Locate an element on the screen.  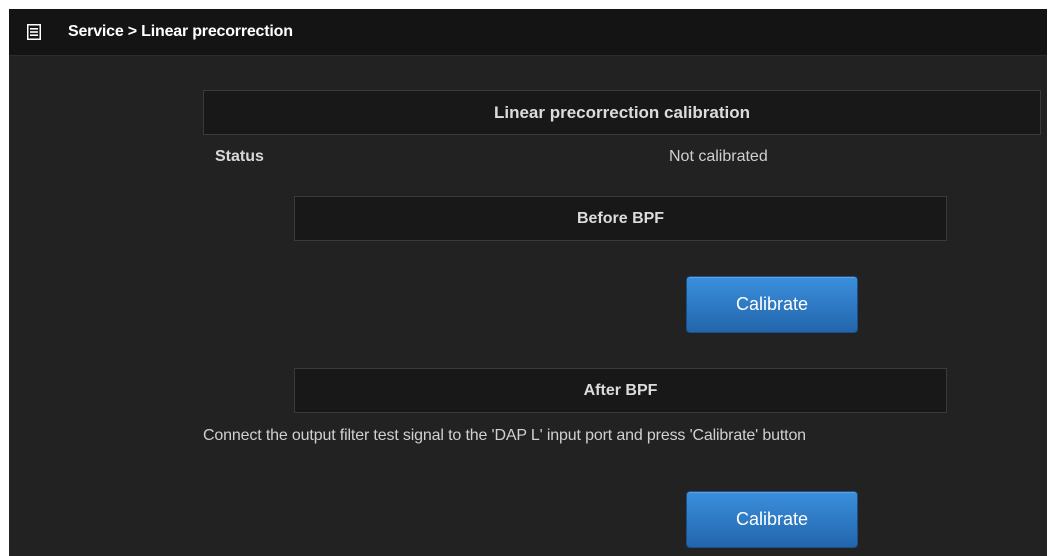
status-value: Not calibrated is located at coordinates (718, 156).